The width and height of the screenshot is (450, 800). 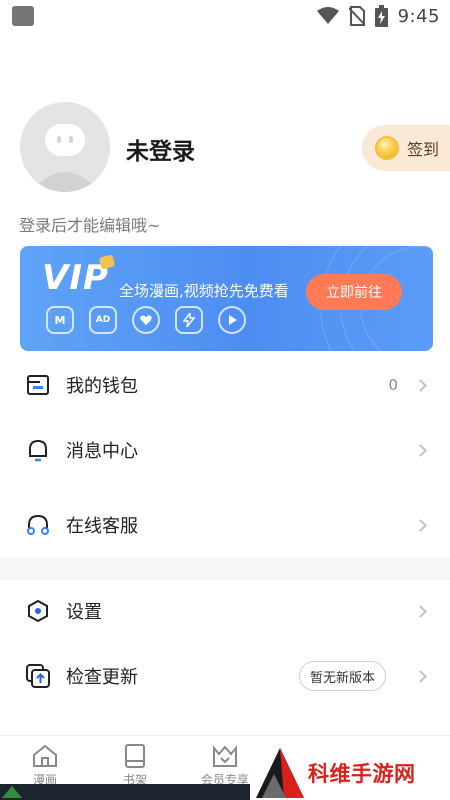 What do you see at coordinates (38, 385) in the screenshot?
I see `wallet-icon` at bounding box center [38, 385].